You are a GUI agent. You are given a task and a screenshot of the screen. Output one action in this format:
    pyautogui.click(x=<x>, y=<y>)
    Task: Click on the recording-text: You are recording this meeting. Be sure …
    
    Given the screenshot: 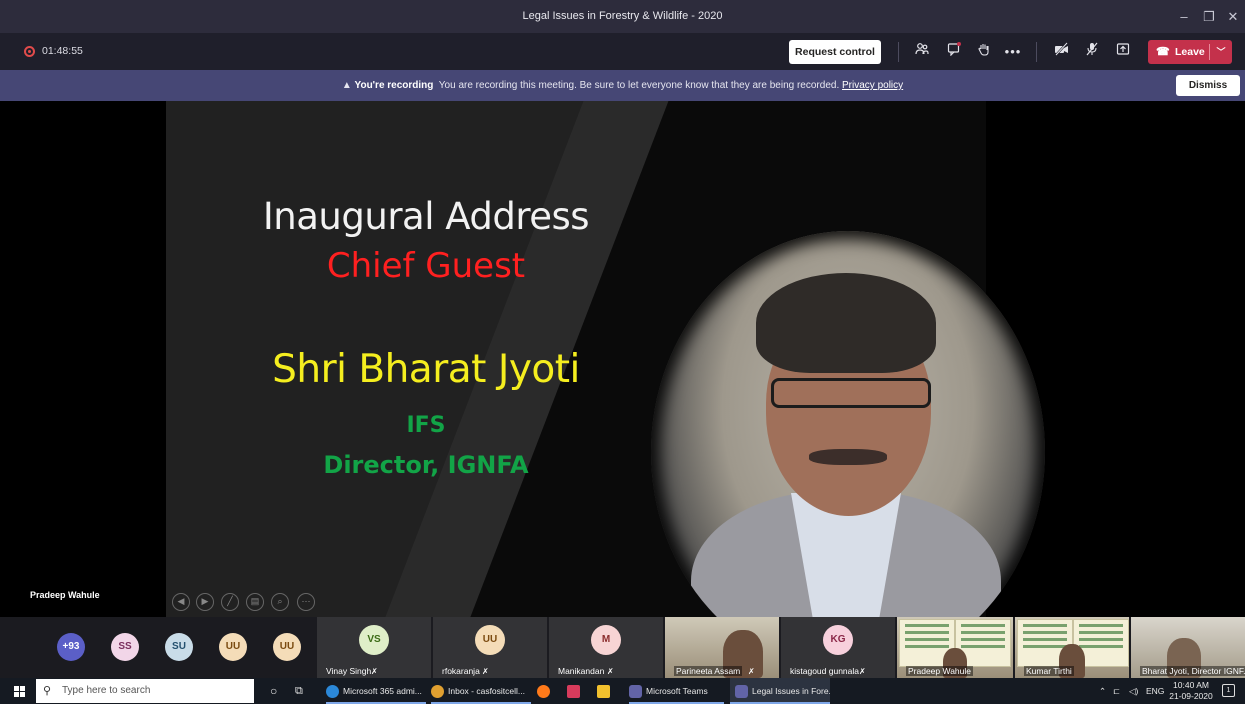 What is the action you would take?
    pyautogui.click(x=639, y=85)
    